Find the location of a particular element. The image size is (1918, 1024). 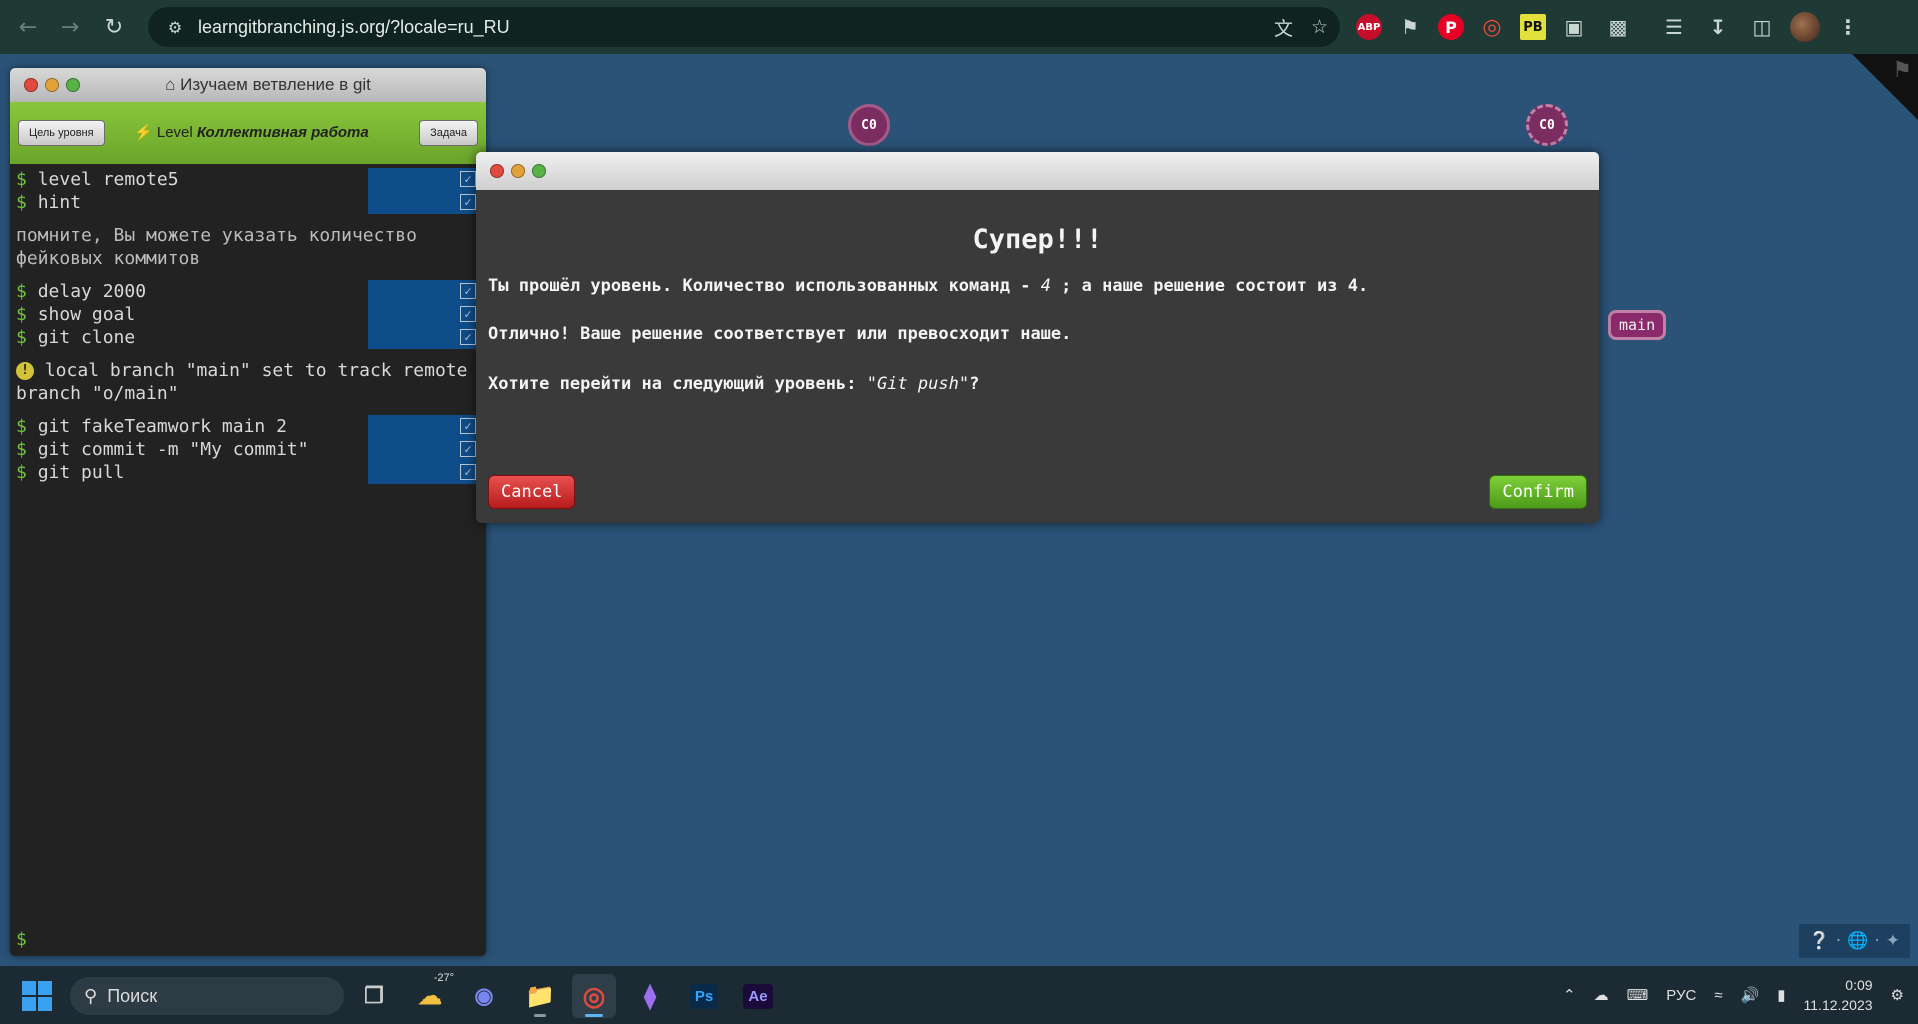

globe-icon: 🌐 is located at coordinates (1857, 941).